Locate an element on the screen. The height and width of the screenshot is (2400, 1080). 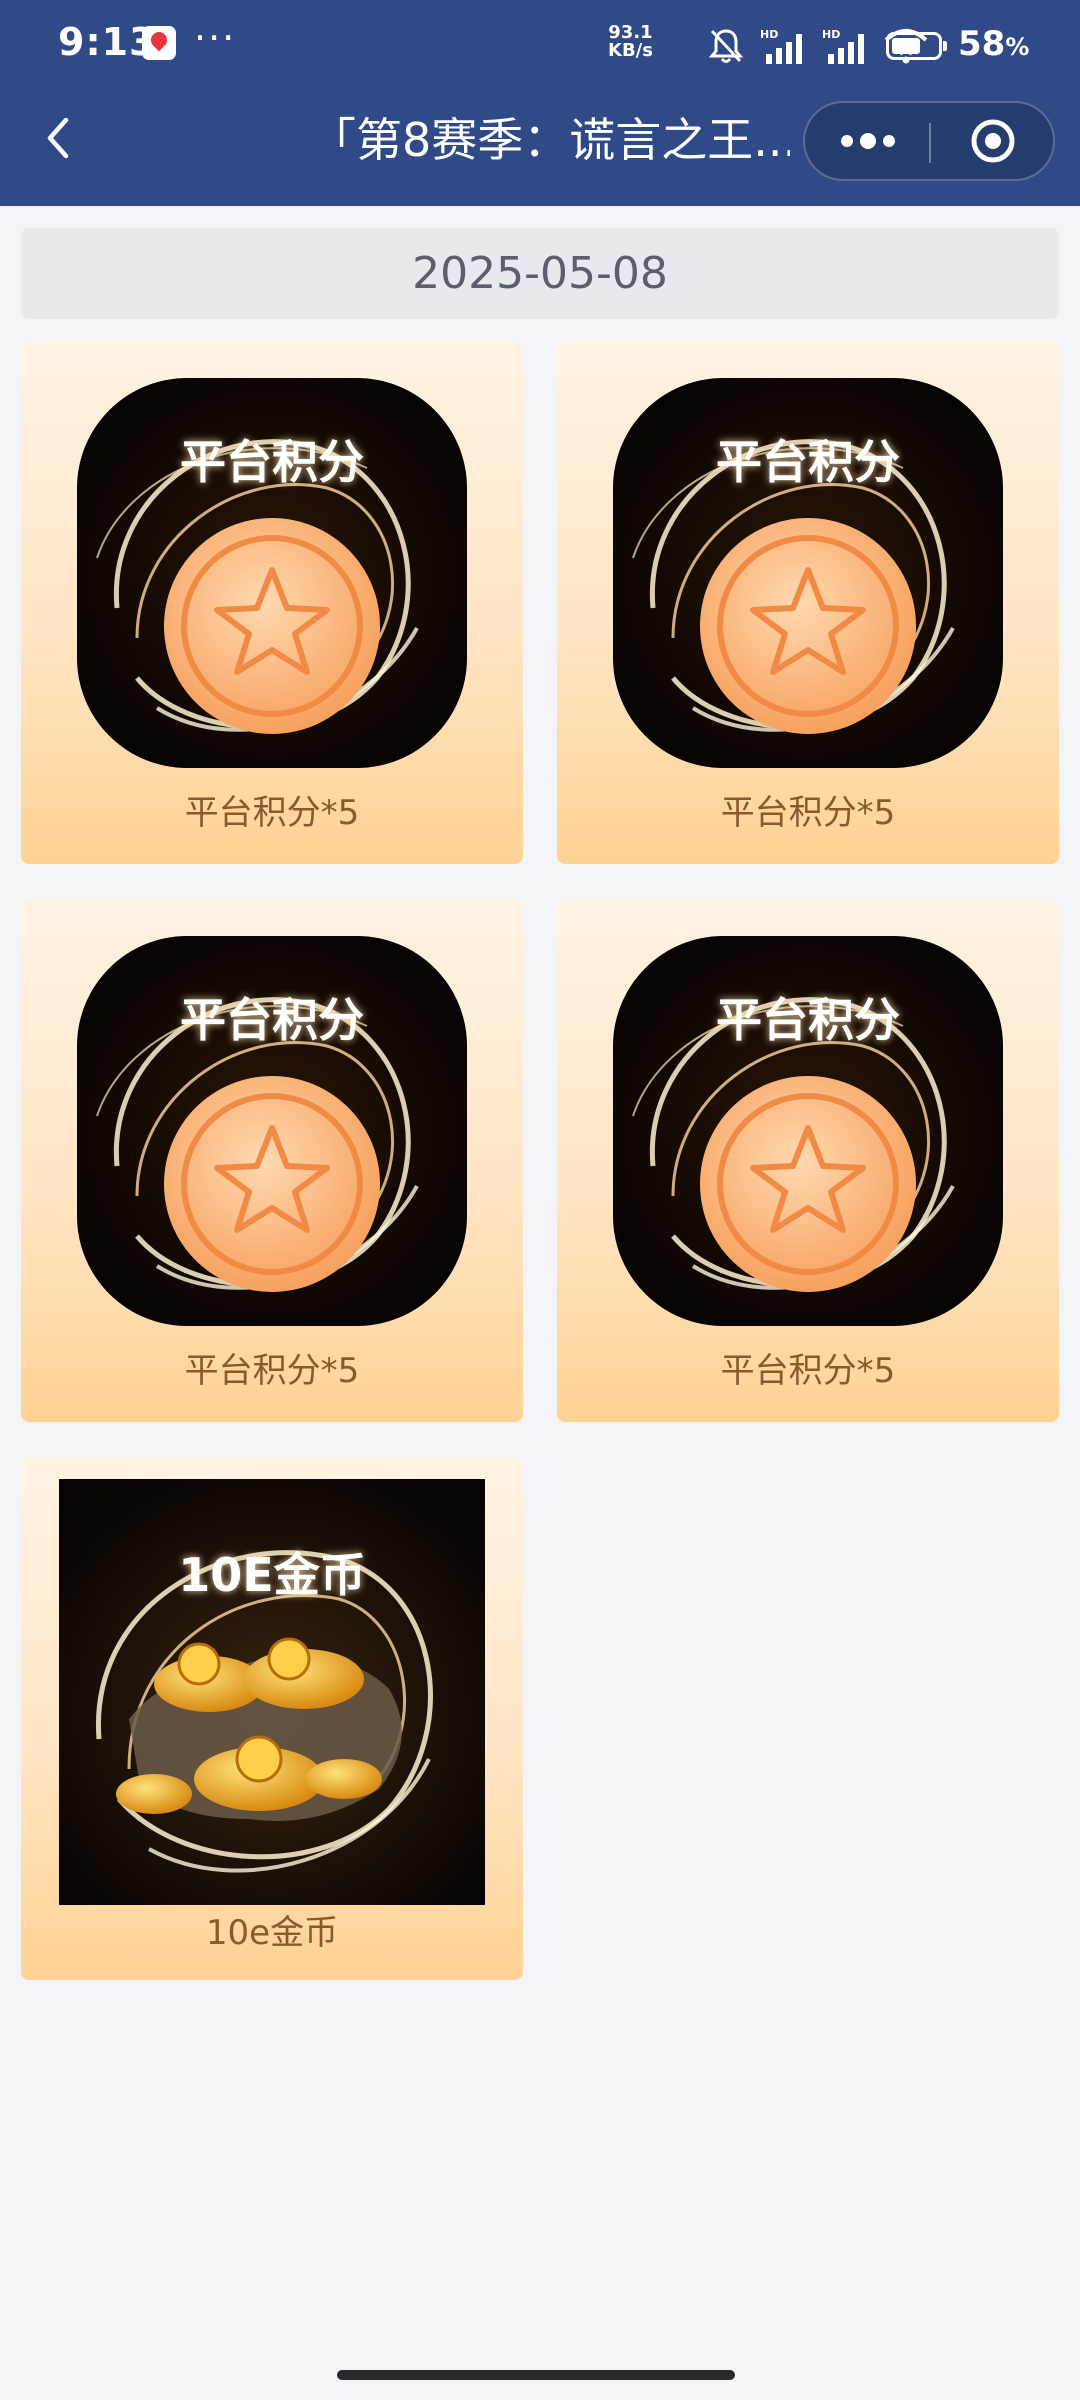
target-circle-icon is located at coordinates (993, 141).